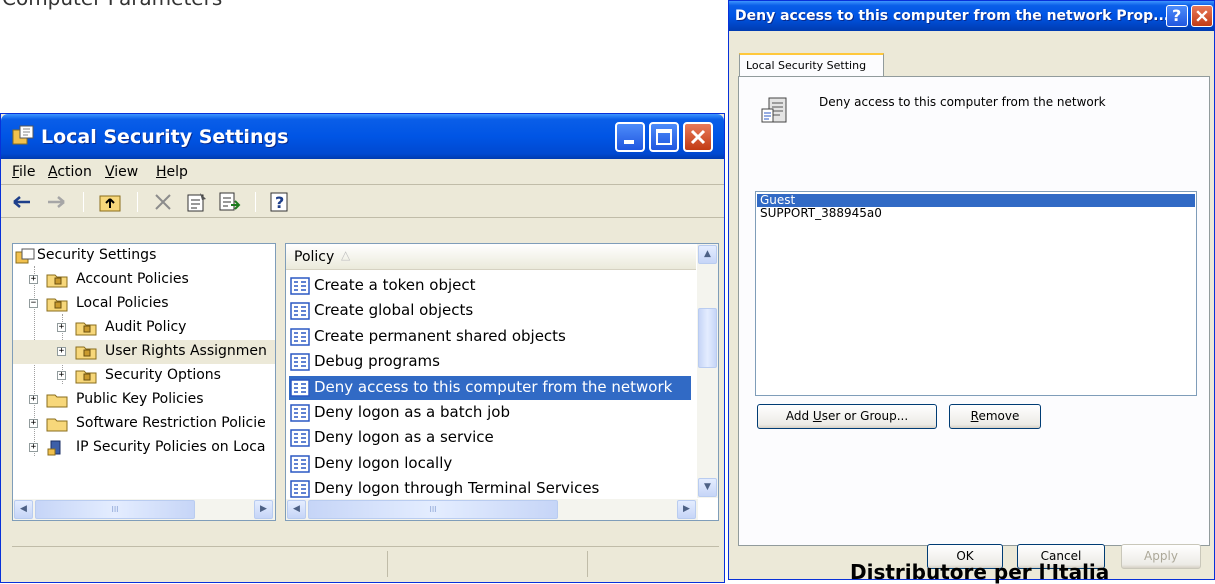 The width and height of the screenshot is (1215, 584). I want to click on background-bottom-text: Distributore per l'Italia, so click(980, 572).